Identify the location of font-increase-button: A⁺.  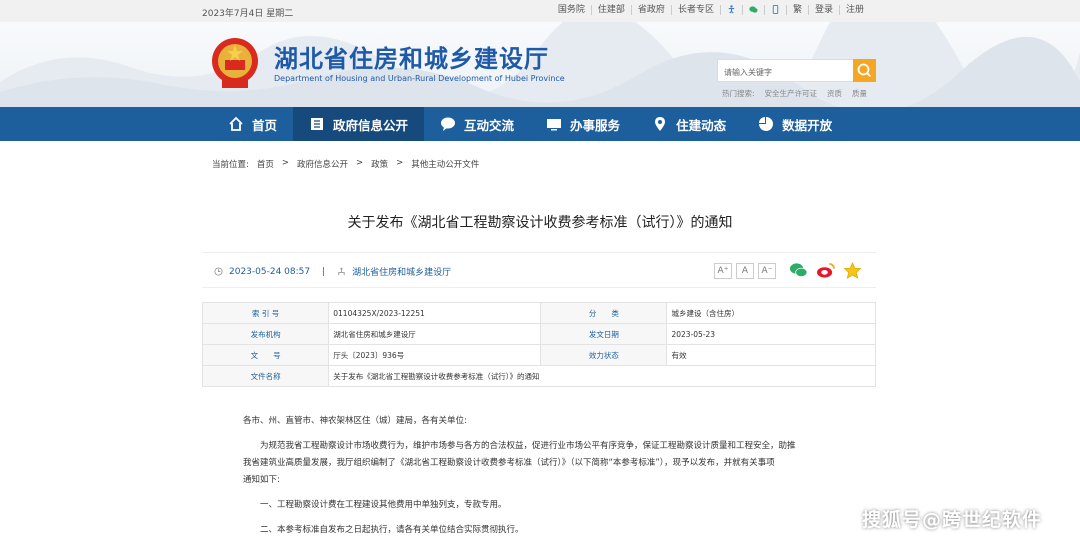
(723, 271).